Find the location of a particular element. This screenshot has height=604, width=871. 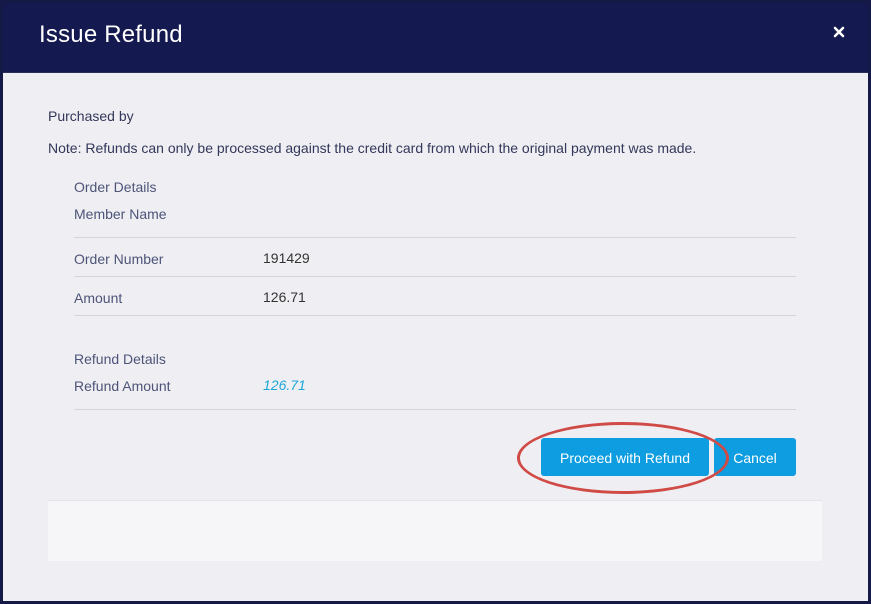

close-icon is located at coordinates (839, 32).